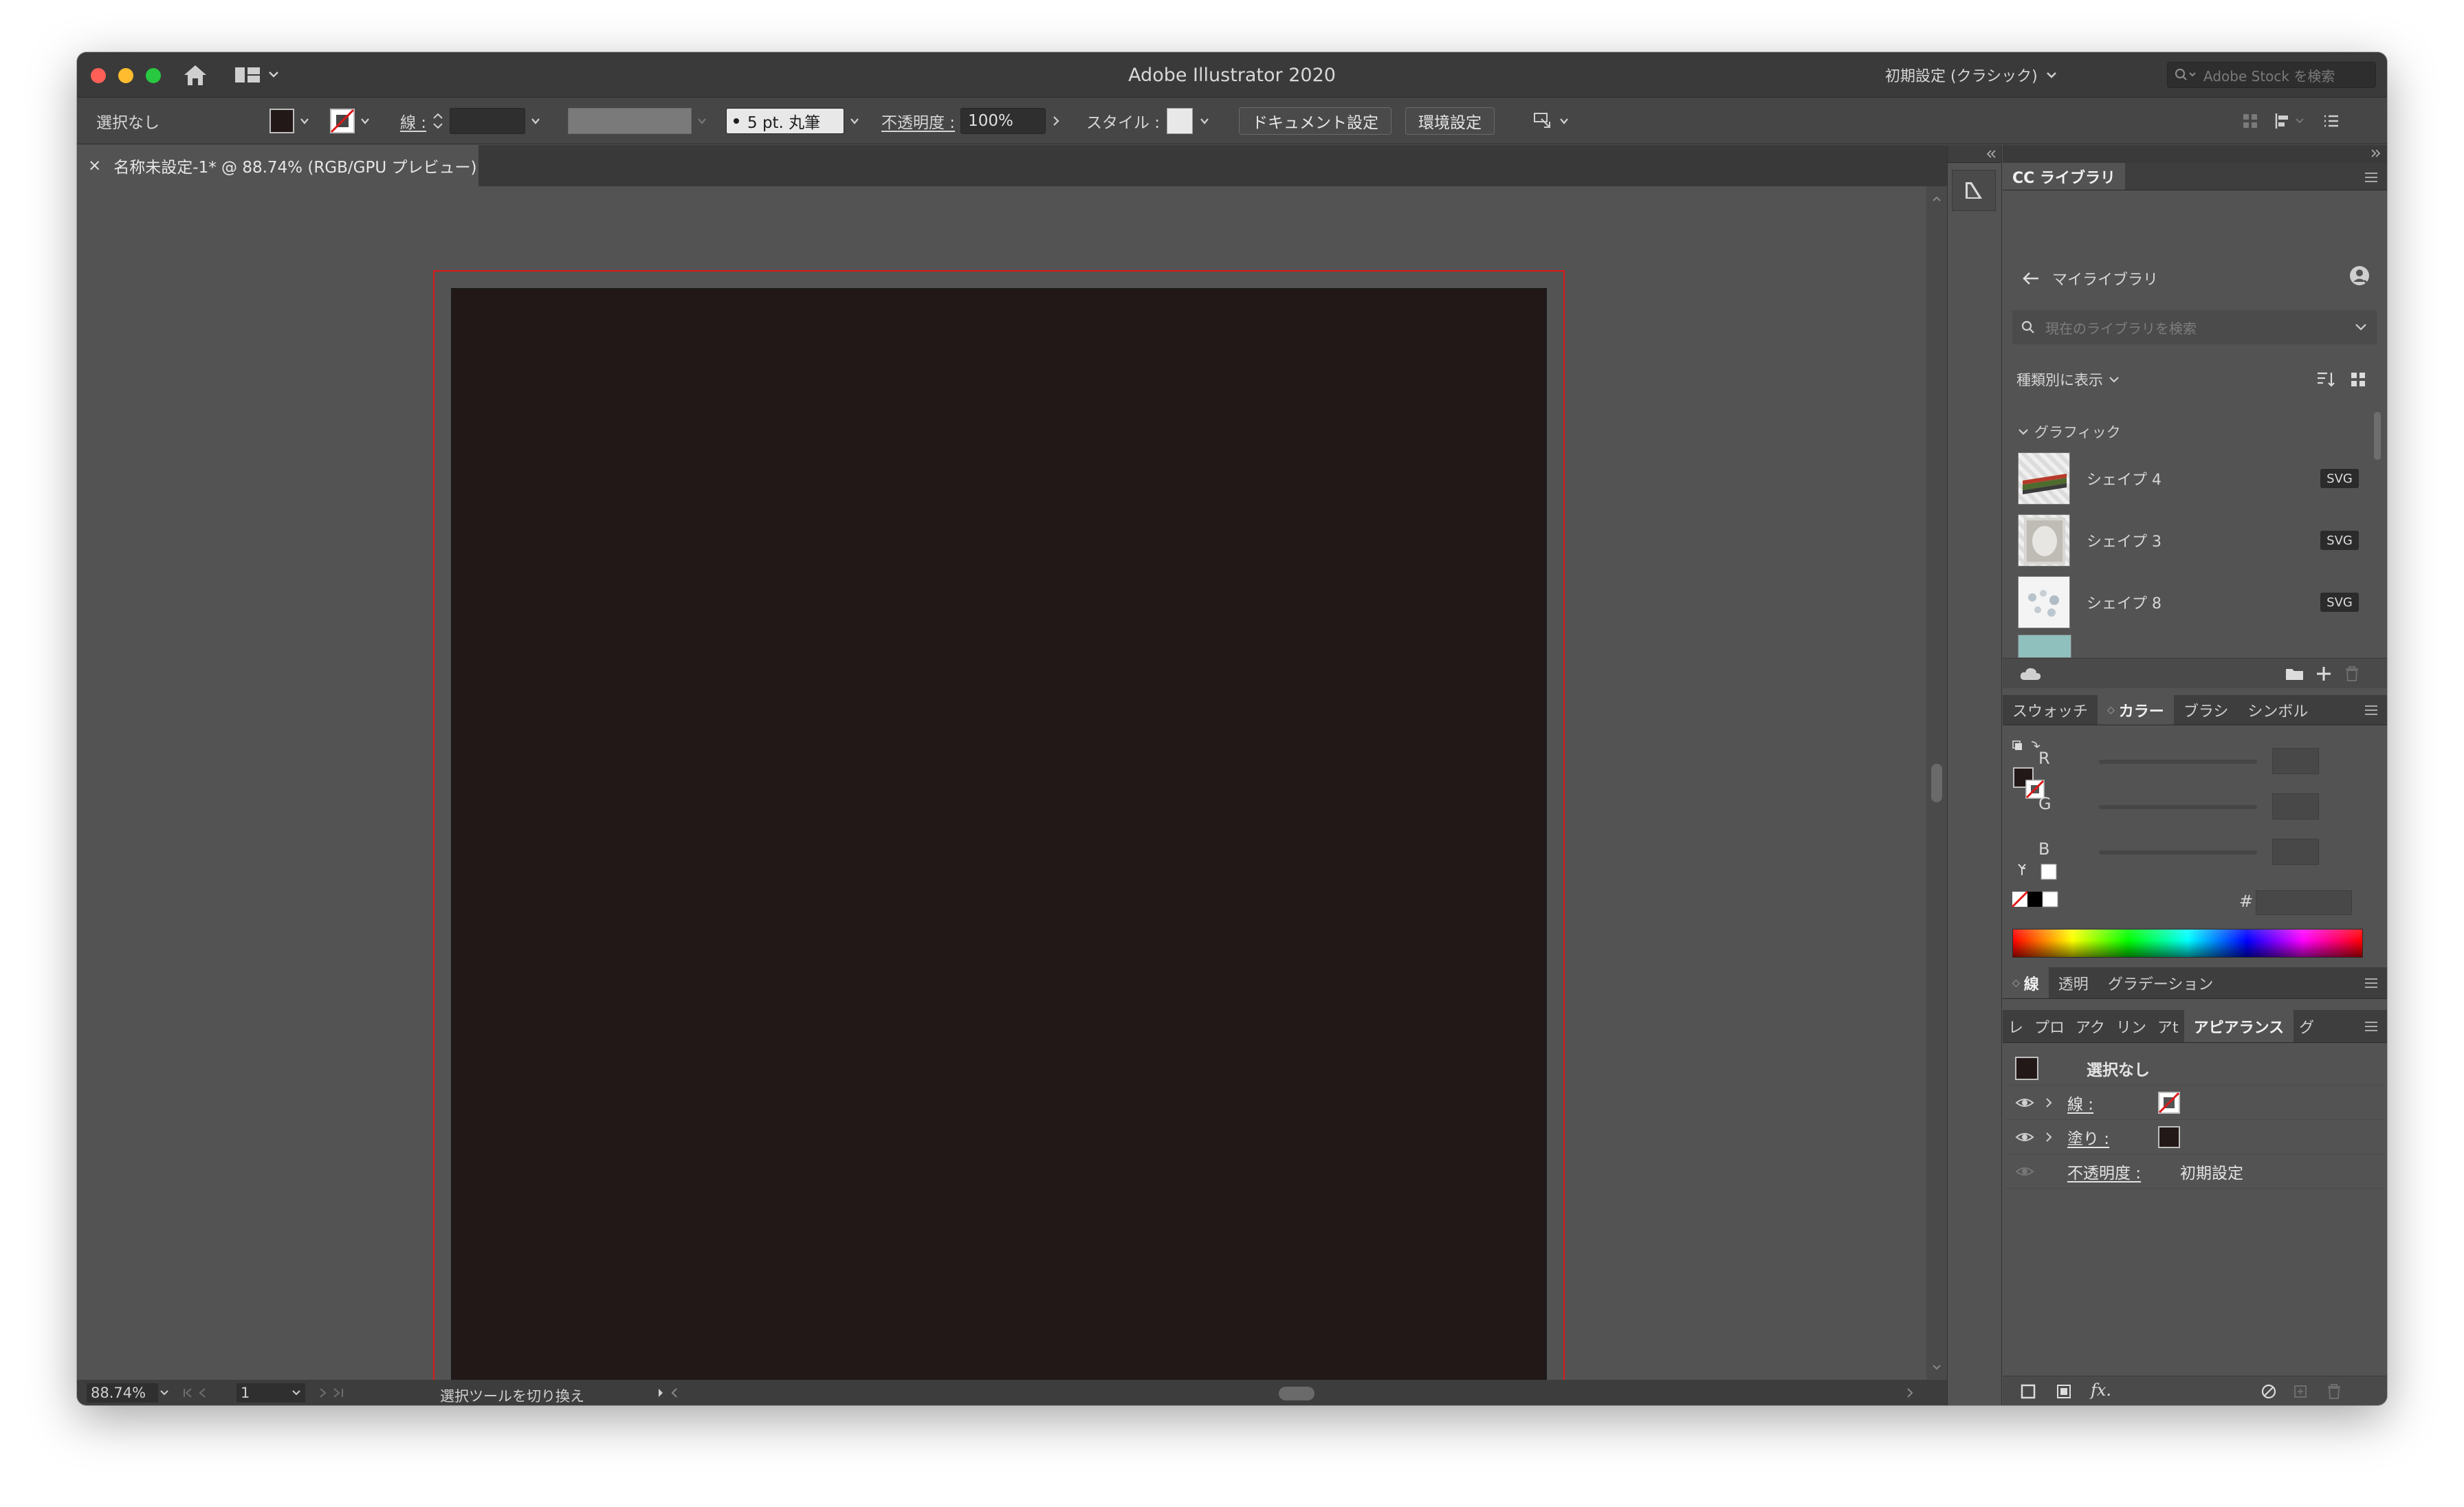 The height and width of the screenshot is (1507, 2464). What do you see at coordinates (277, 165) in the screenshot?
I see `document-tab: × 名称未設定-1* @ 88.74% (RGB/GPU プレビュー)` at bounding box center [277, 165].